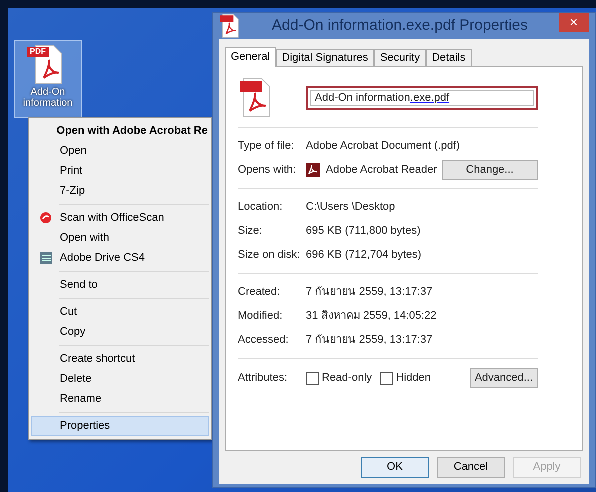 This screenshot has height=492, width=596. I want to click on menu-item: Open, so click(120, 151).